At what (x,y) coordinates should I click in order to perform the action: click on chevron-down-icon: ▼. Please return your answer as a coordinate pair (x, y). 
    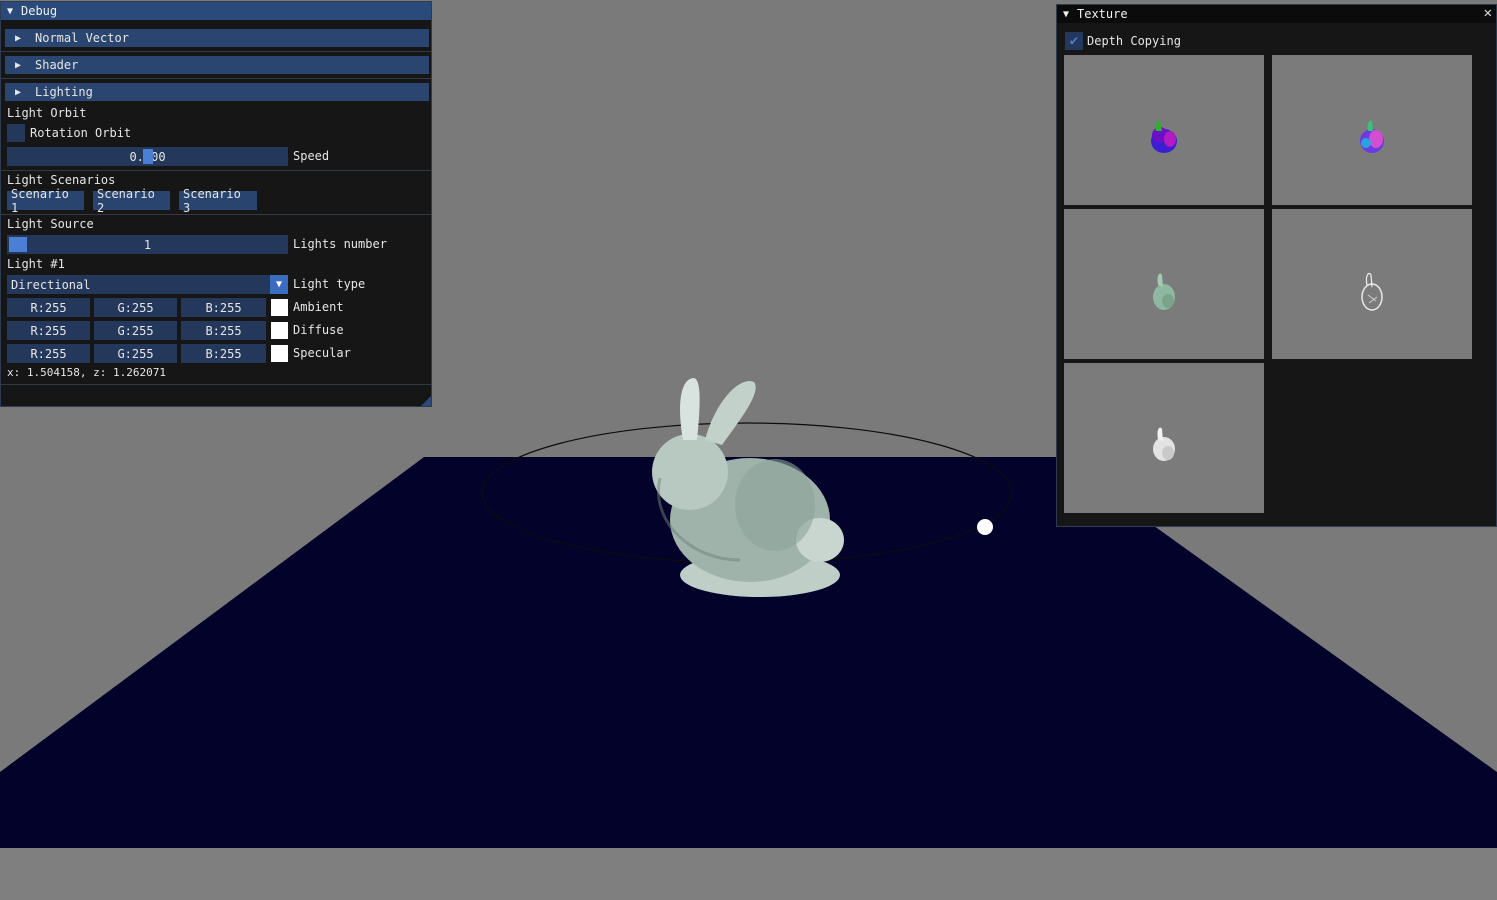
    Looking at the image, I should click on (279, 284).